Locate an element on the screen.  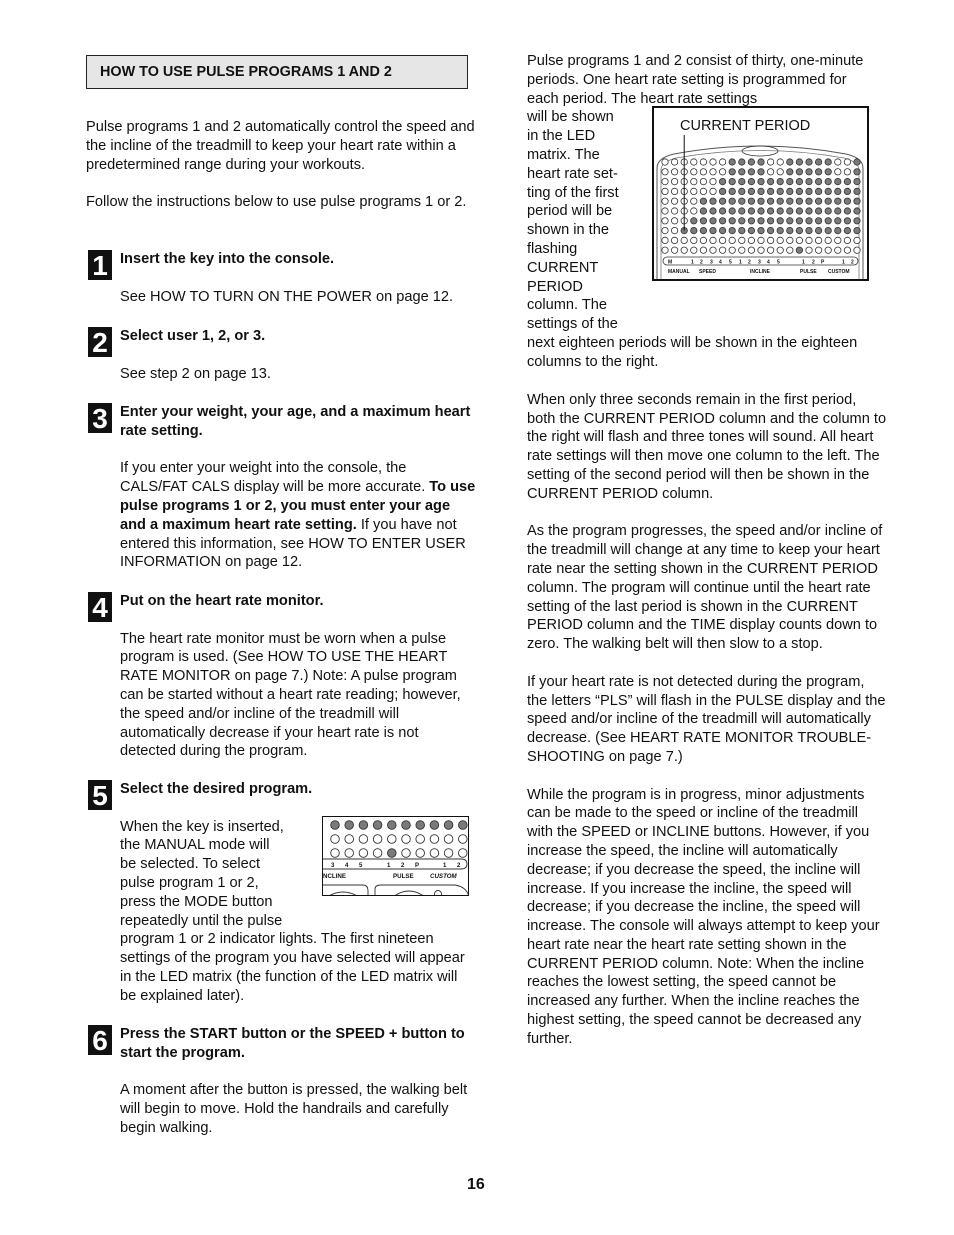
group-label: MANUAL is located at coordinates (679, 272).